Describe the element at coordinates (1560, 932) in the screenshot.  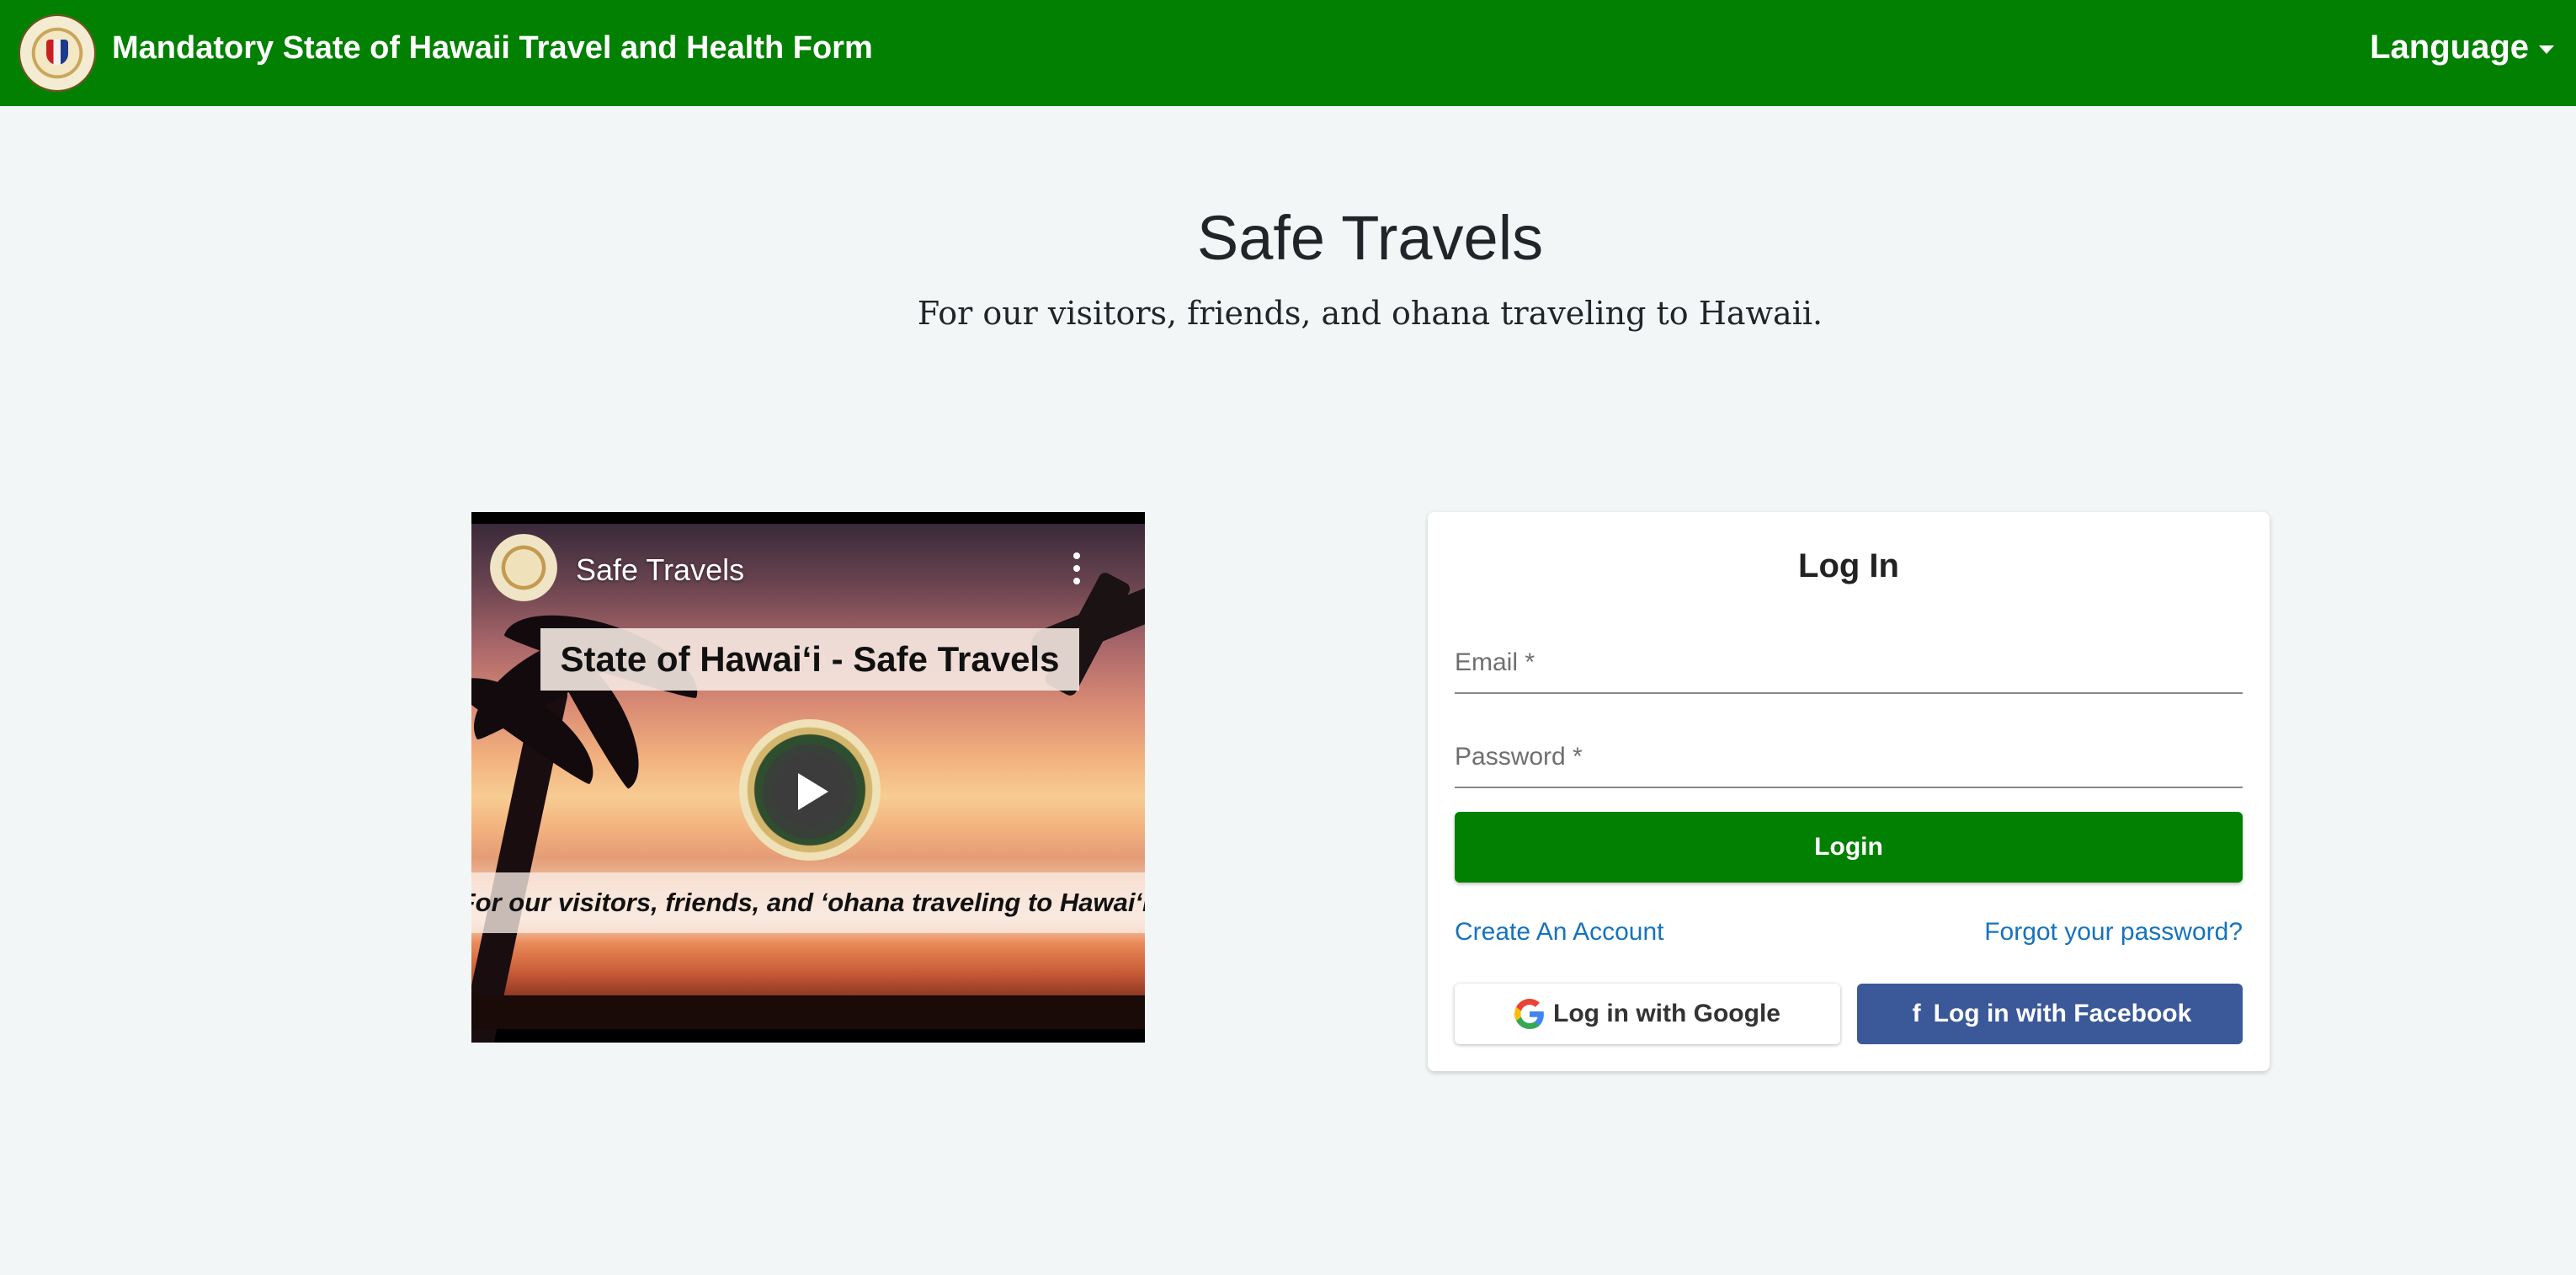
I see `create-account-link: Create An Account` at that location.